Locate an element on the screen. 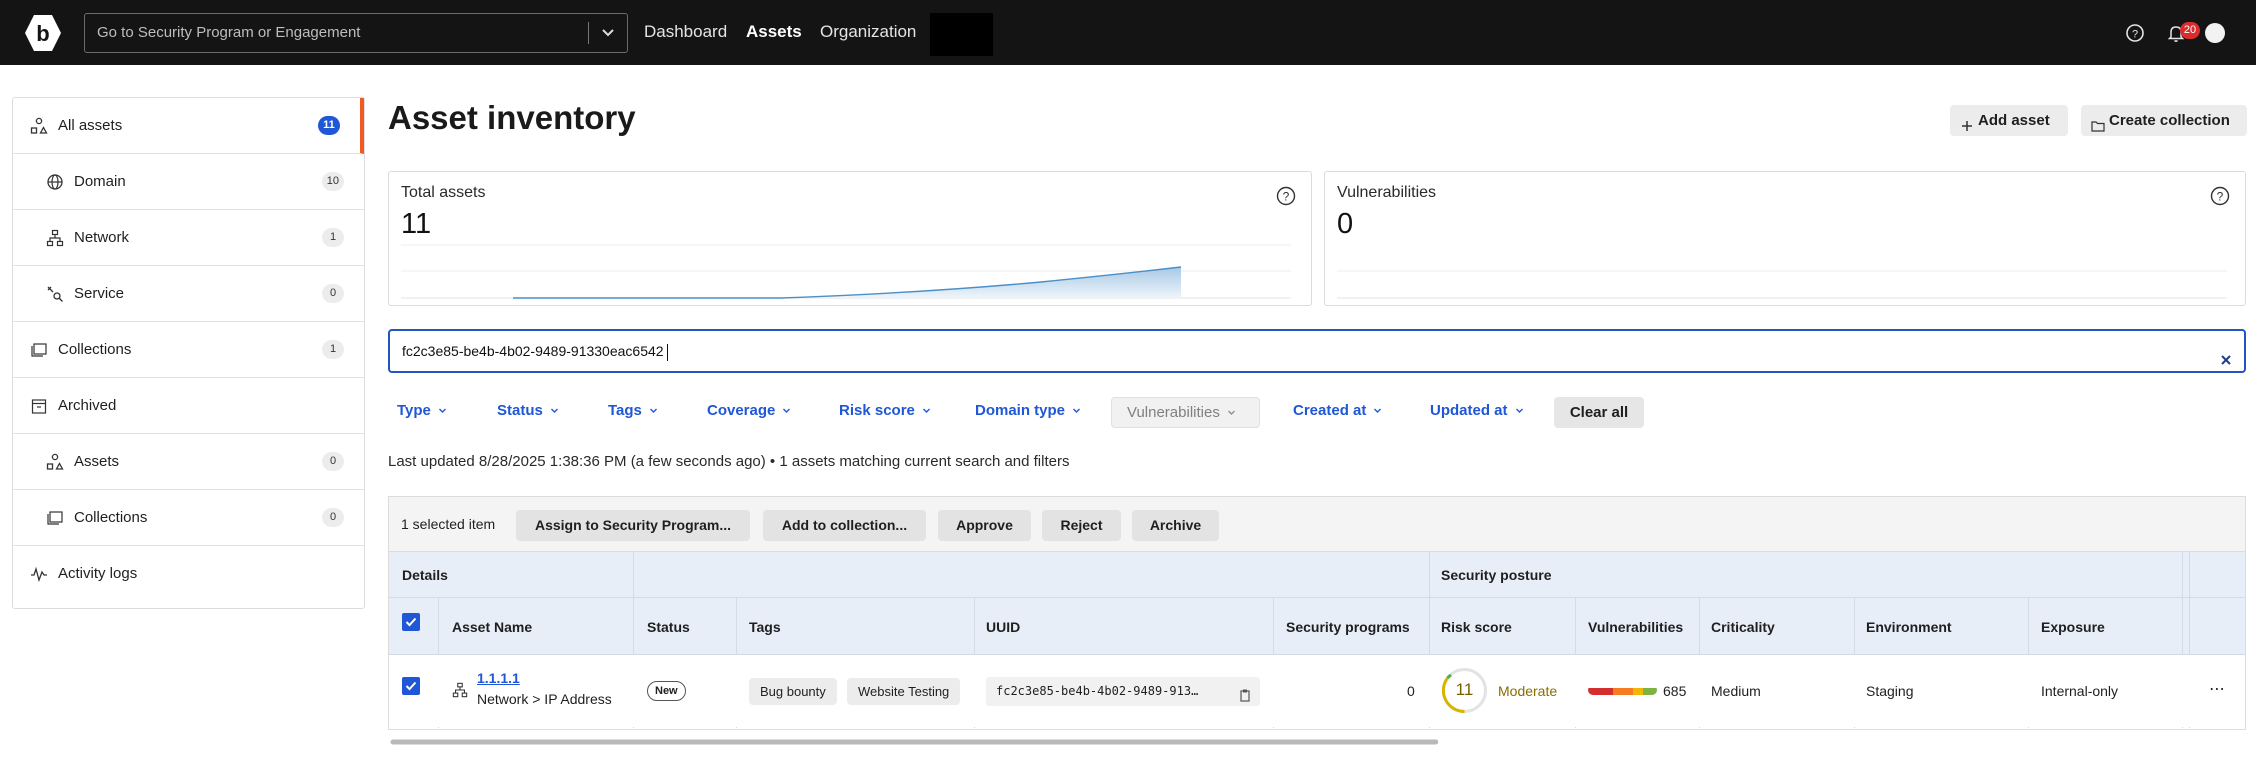  filter-tags: Tags is located at coordinates (633, 410).